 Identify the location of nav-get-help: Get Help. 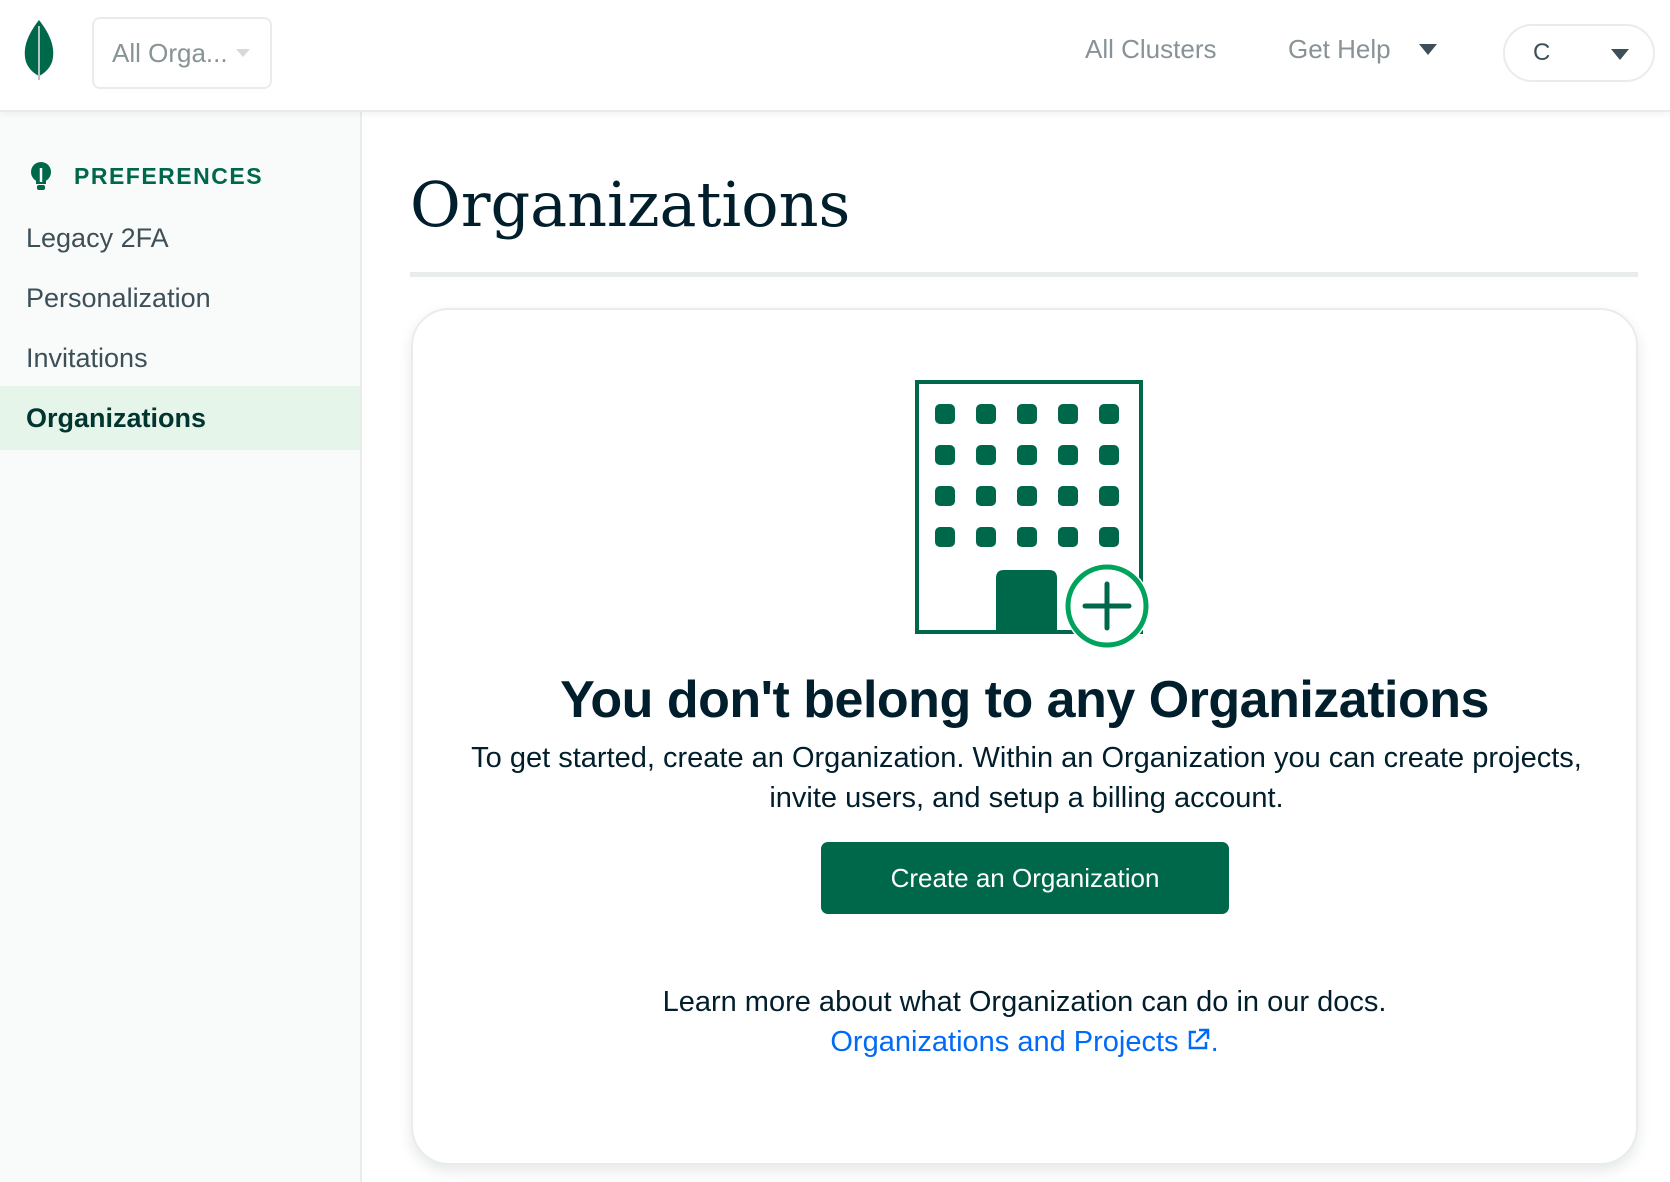
(1362, 49).